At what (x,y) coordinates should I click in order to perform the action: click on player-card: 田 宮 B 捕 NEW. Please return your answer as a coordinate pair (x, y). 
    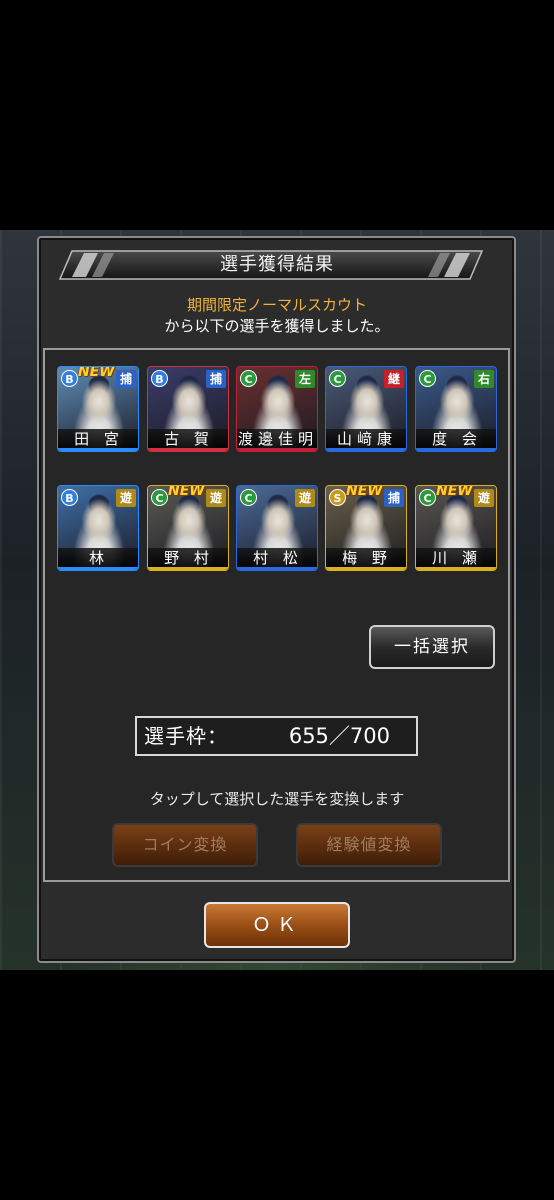
    Looking at the image, I should click on (98, 409).